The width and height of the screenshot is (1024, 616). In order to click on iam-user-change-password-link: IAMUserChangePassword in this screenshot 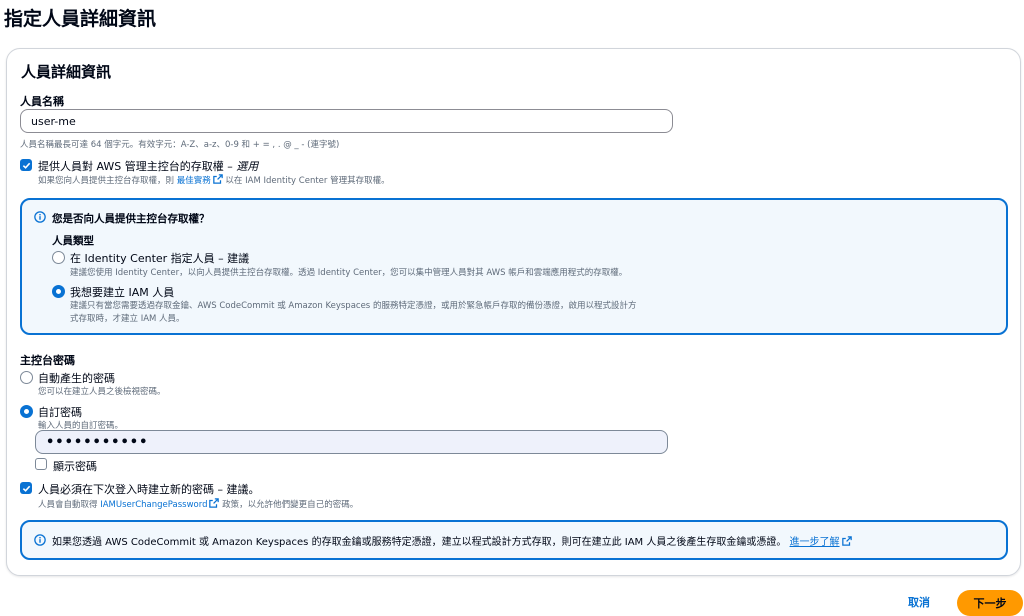, I will do `click(153, 505)`.